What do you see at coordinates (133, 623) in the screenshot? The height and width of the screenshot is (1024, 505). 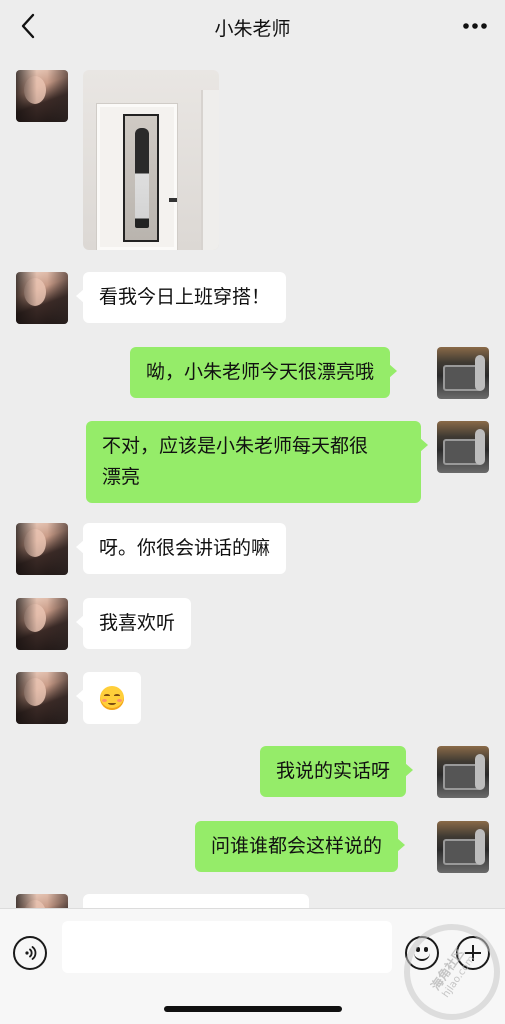 I see `incoming-message: 我喜欢听` at bounding box center [133, 623].